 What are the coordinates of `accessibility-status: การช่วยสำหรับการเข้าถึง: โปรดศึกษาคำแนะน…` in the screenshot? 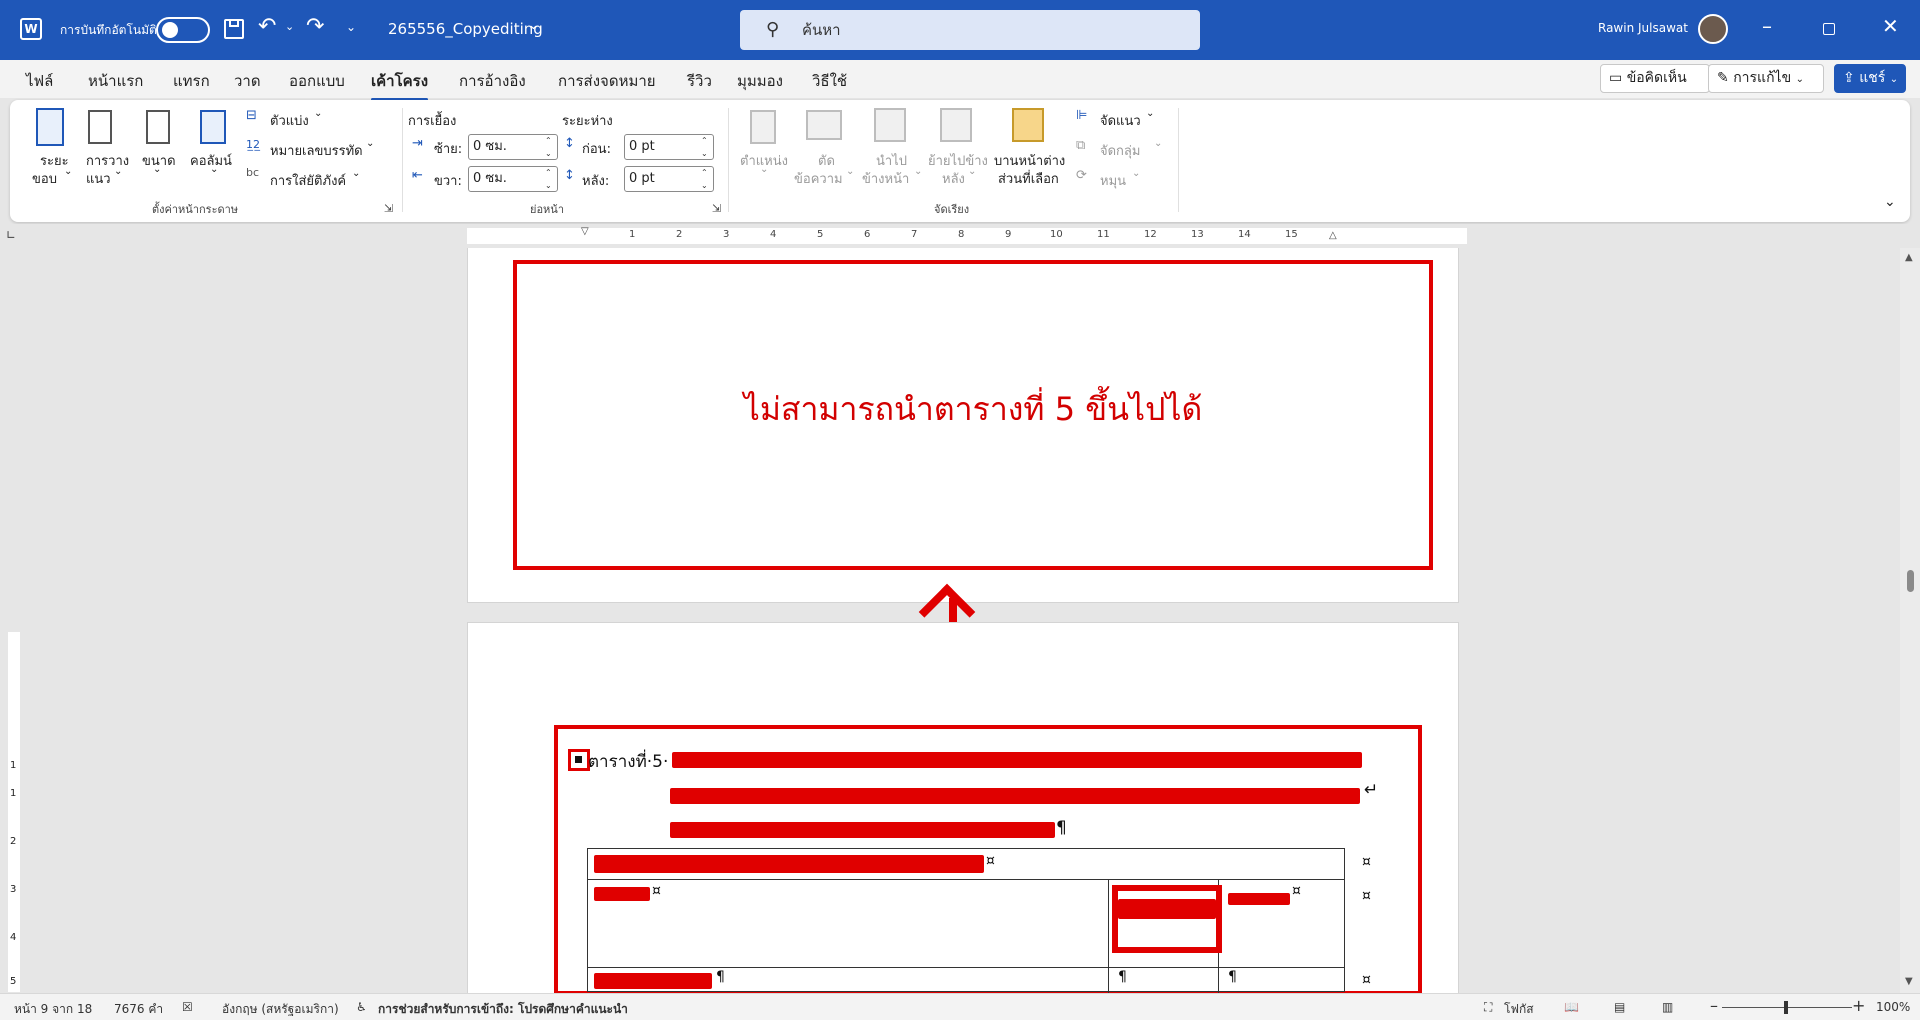 It's located at (503, 1009).